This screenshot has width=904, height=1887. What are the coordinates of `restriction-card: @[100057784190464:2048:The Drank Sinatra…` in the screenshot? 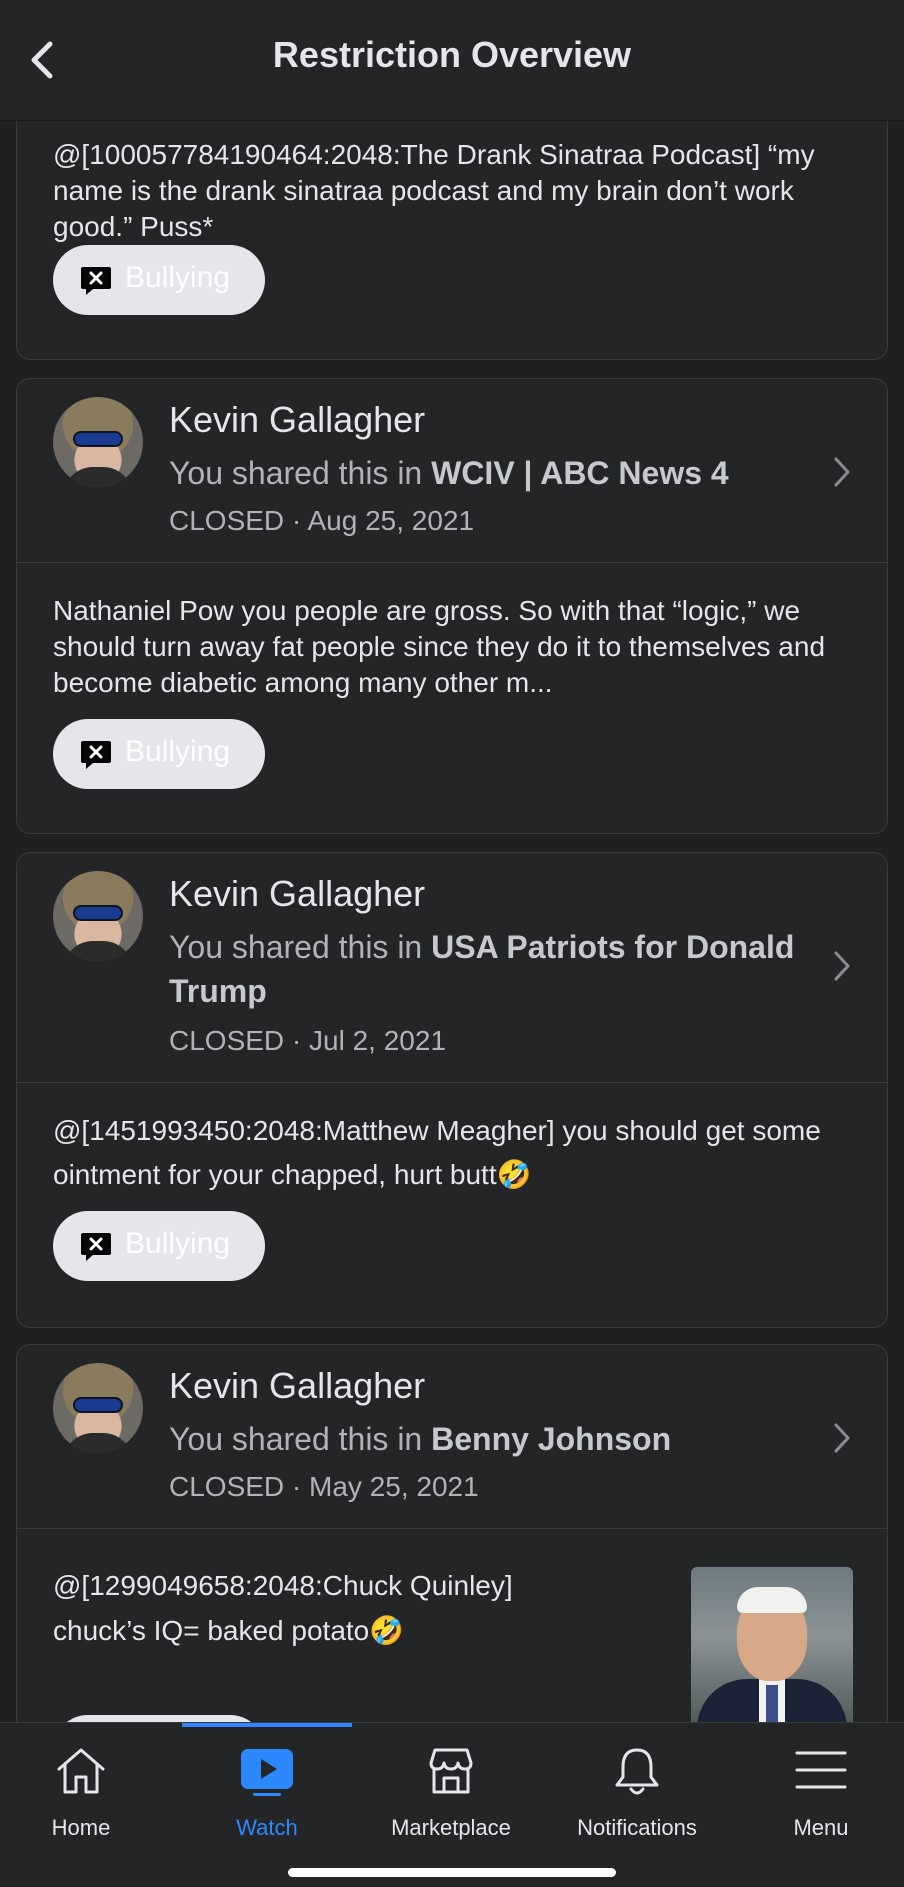 It's located at (452, 240).